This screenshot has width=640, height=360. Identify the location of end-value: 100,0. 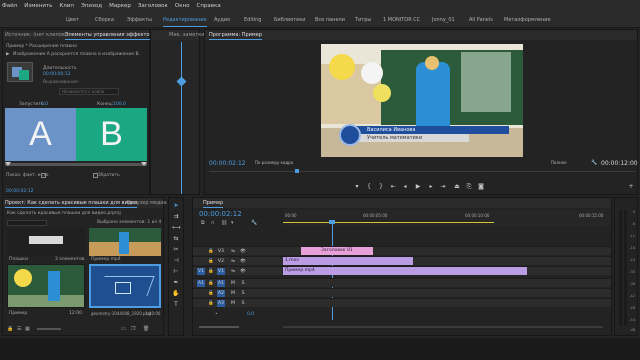
(119, 104).